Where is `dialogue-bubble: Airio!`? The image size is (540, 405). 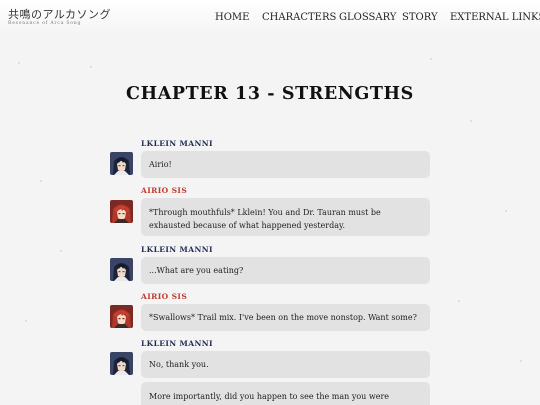 dialogue-bubble: Airio! is located at coordinates (285, 164).